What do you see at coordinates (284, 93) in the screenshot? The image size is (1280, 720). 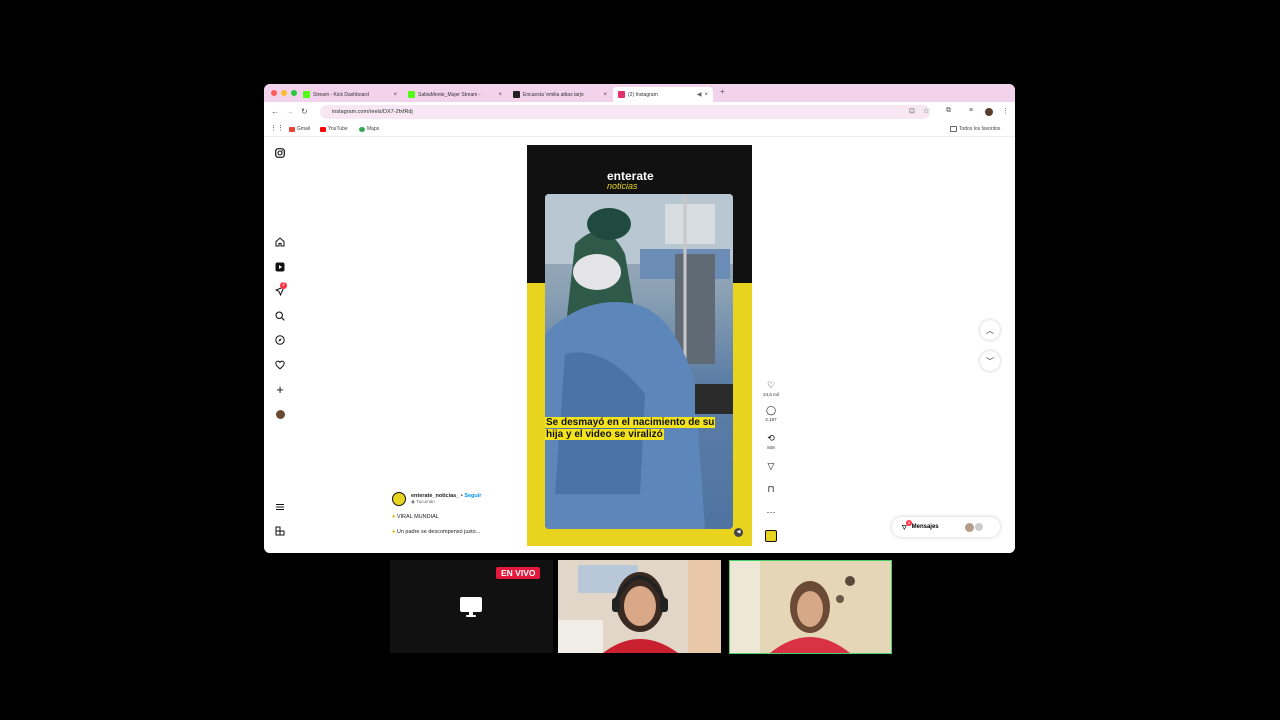 I see `minimize-window-icon` at bounding box center [284, 93].